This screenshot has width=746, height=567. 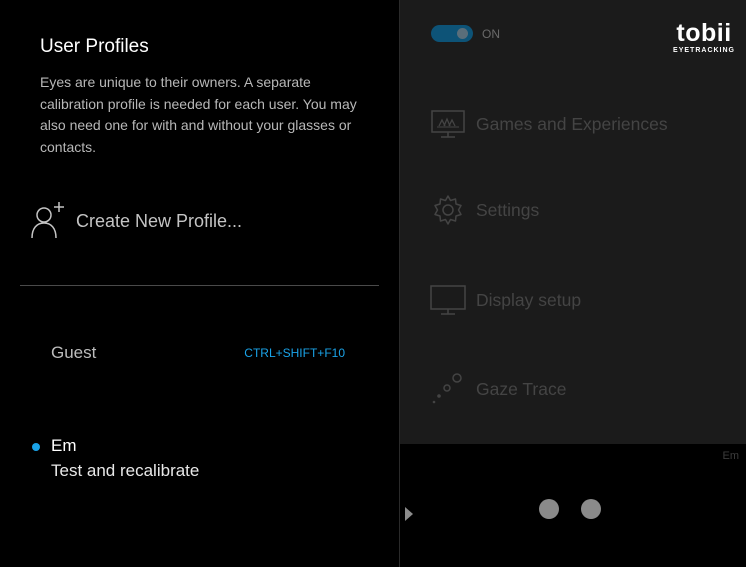 I want to click on expand-arrow-icon, so click(x=409, y=514).